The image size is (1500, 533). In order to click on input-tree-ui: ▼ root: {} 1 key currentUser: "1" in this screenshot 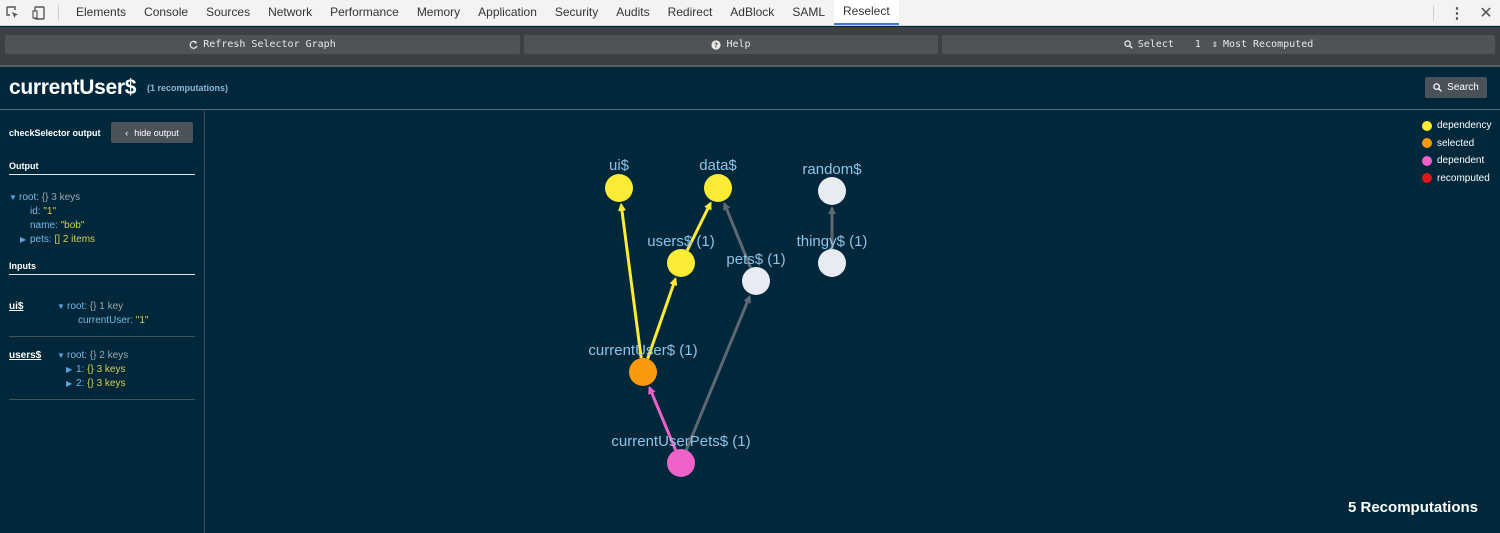, I will do `click(102, 314)`.